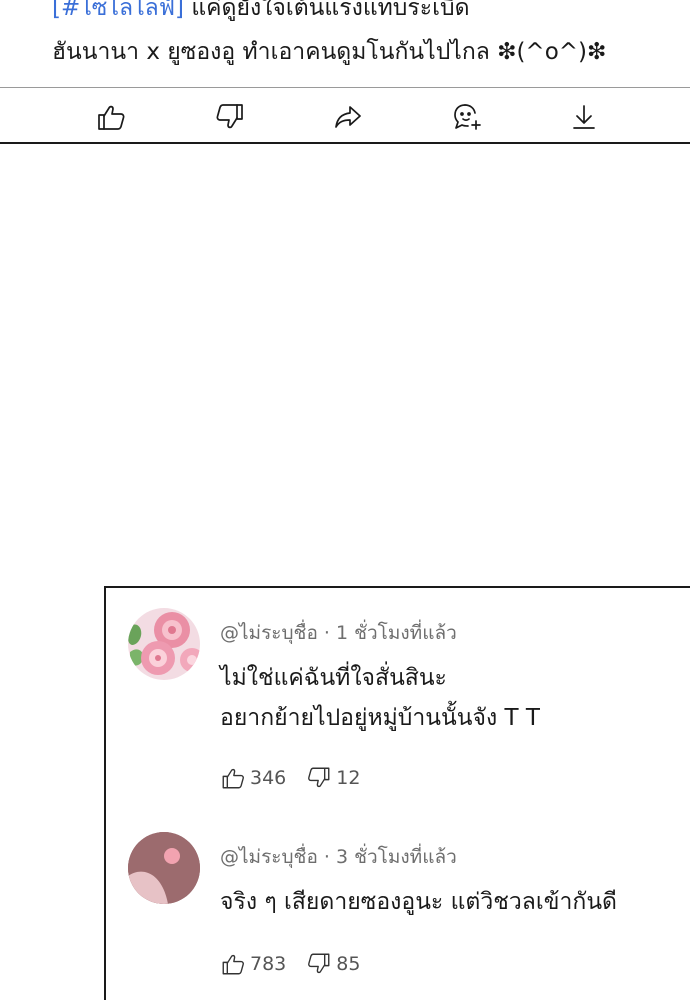  I want to click on comment-meta: @ไม่ระบุชื่อ · 3 ชั่วโมงที่แล้ว, so click(338, 857).